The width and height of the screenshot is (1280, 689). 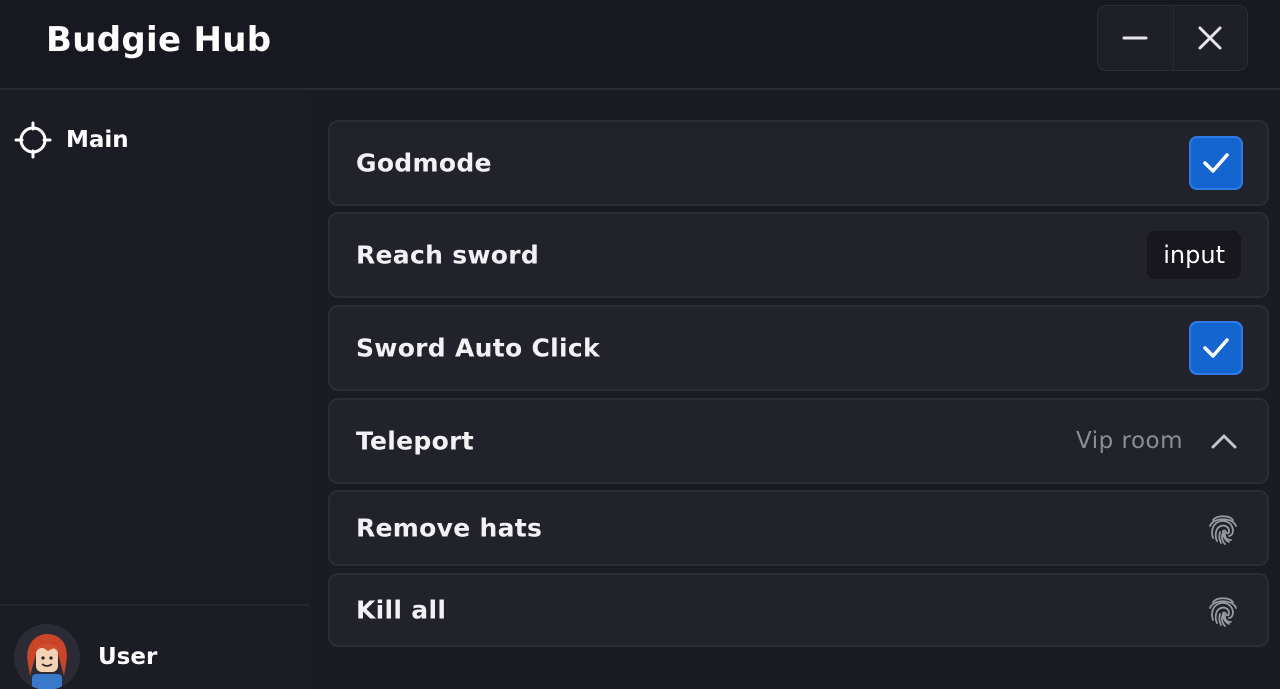 I want to click on row-label: Sword Auto Click, so click(x=478, y=348).